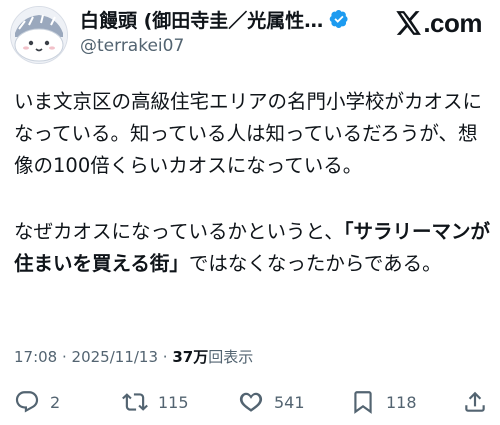  Describe the element at coordinates (315, 263) in the screenshot. I see `tweet-paragraph-2-tail: ではなくなったからである。` at that location.